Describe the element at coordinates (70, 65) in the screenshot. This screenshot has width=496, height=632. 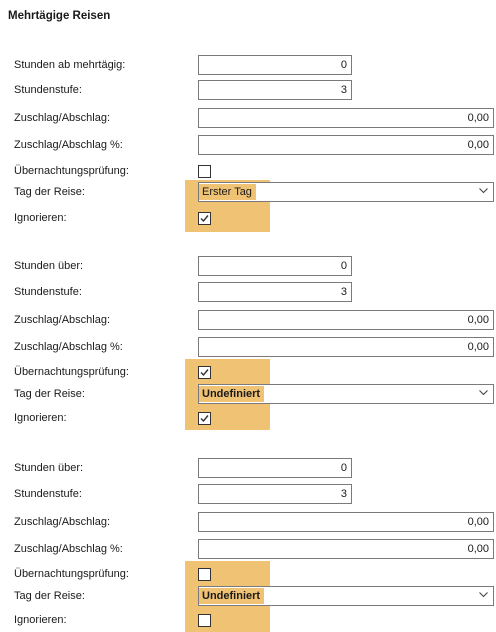
I see `hours-label: Stunden ab mehrtägig:` at that location.